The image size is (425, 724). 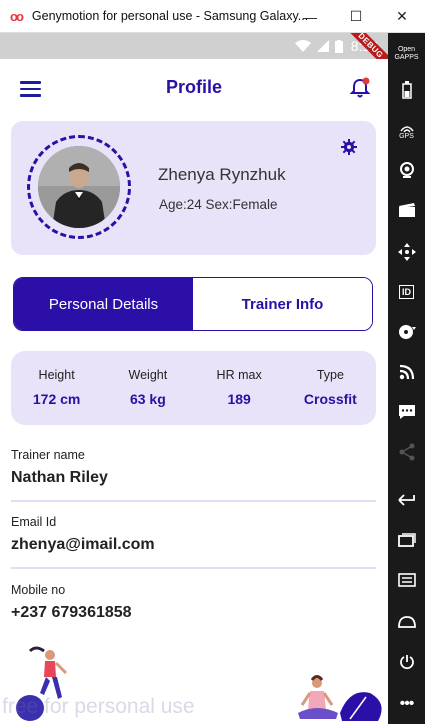 I want to click on page-title: Profile, so click(x=193, y=87).